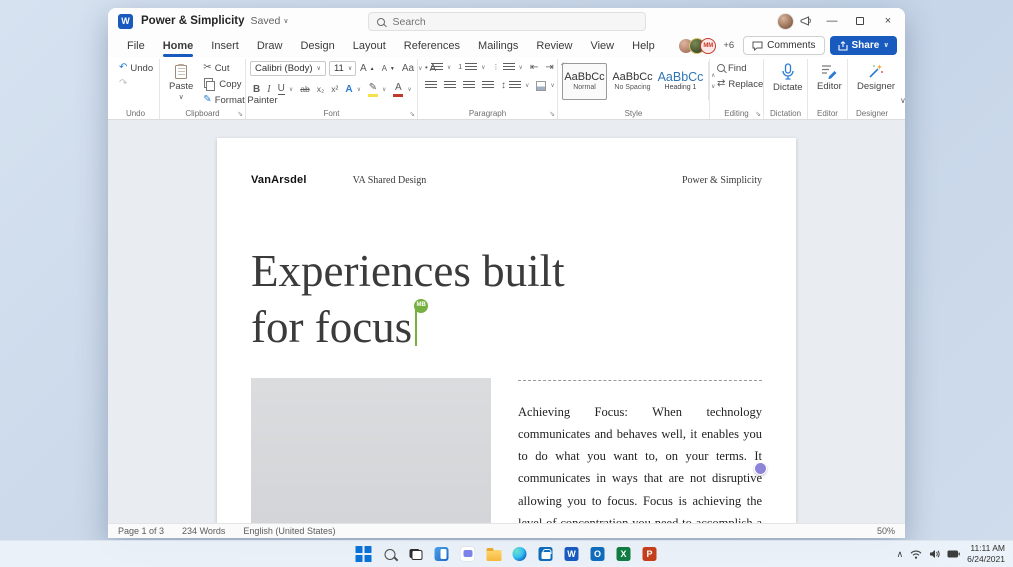  I want to click on numbering-button: 1, so click(471, 68).